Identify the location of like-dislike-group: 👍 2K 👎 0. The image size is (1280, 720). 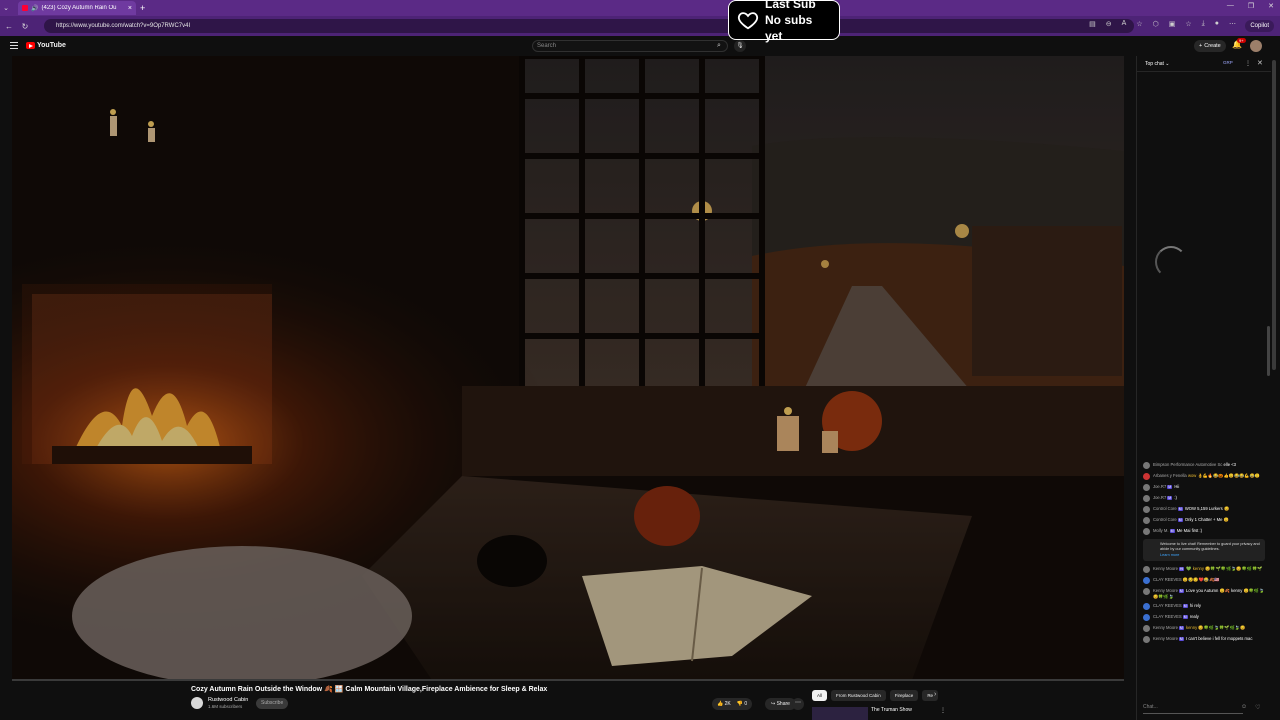
(732, 704).